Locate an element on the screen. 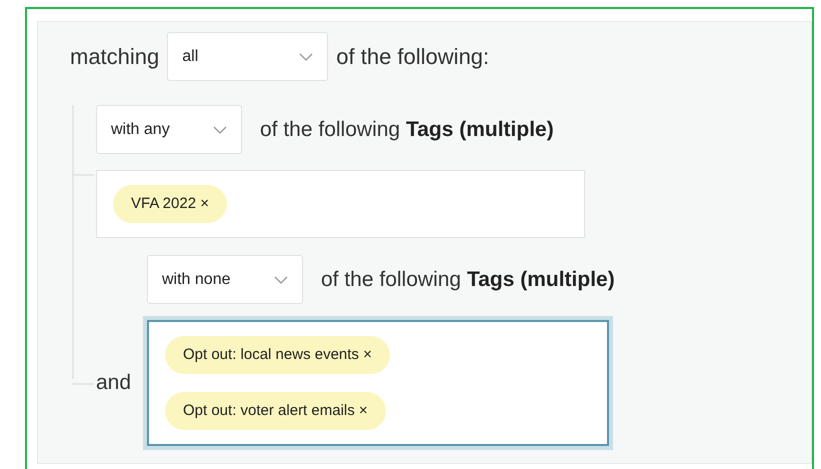 This screenshot has width=821, height=469. dropdown: all is located at coordinates (247, 56).